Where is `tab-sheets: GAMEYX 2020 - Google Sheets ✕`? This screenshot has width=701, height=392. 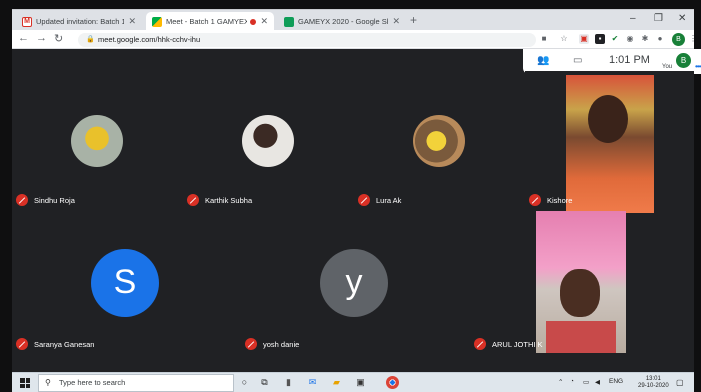 tab-sheets: GAMEYX 2020 - Google Sheets ✕ is located at coordinates (342, 21).